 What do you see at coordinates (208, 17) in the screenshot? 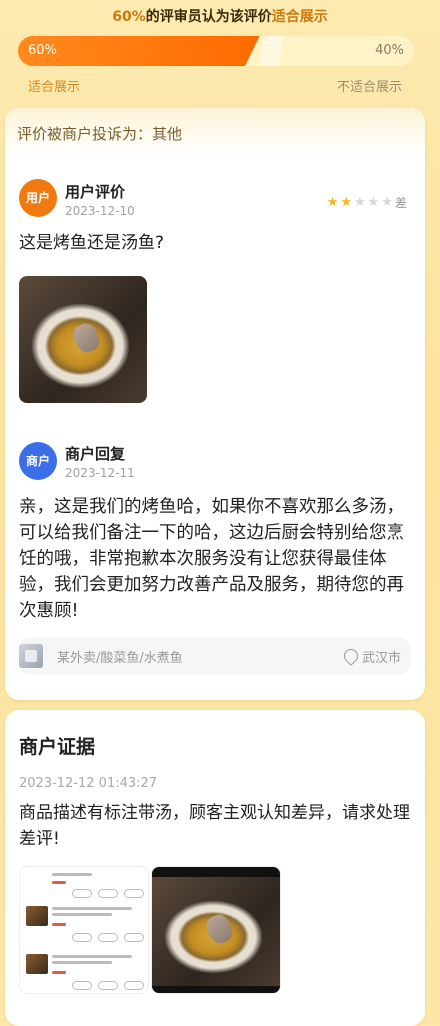
I see `vote-summary-text: 的评审员认为该评价` at bounding box center [208, 17].